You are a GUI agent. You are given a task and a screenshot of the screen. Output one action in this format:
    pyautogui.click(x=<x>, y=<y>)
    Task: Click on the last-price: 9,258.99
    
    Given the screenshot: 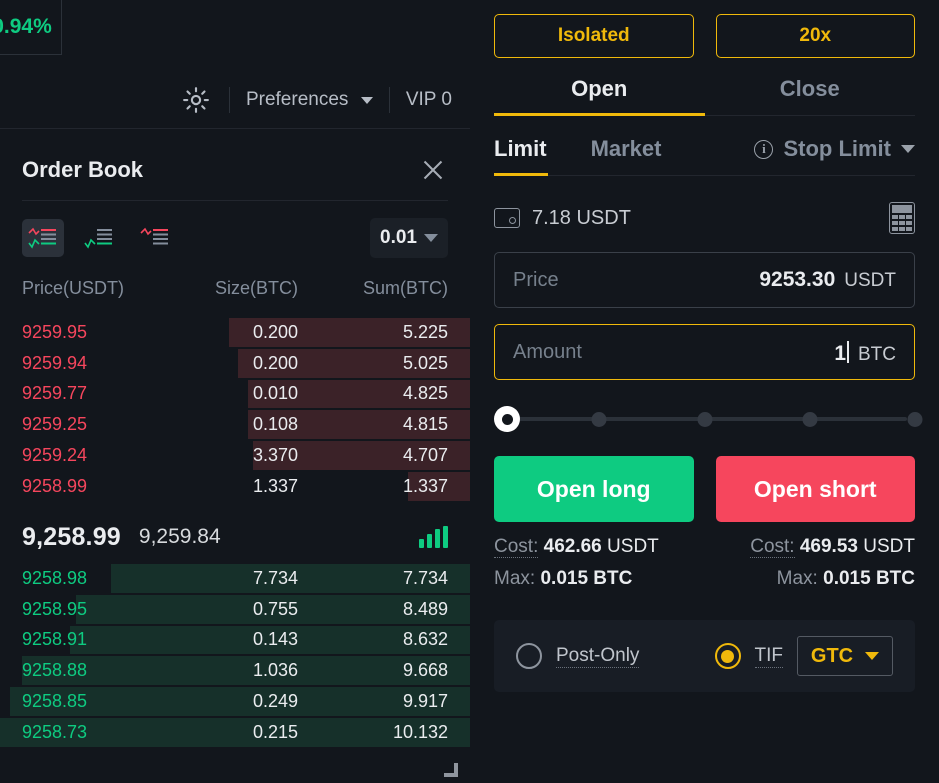 What is the action you would take?
    pyautogui.click(x=71, y=536)
    